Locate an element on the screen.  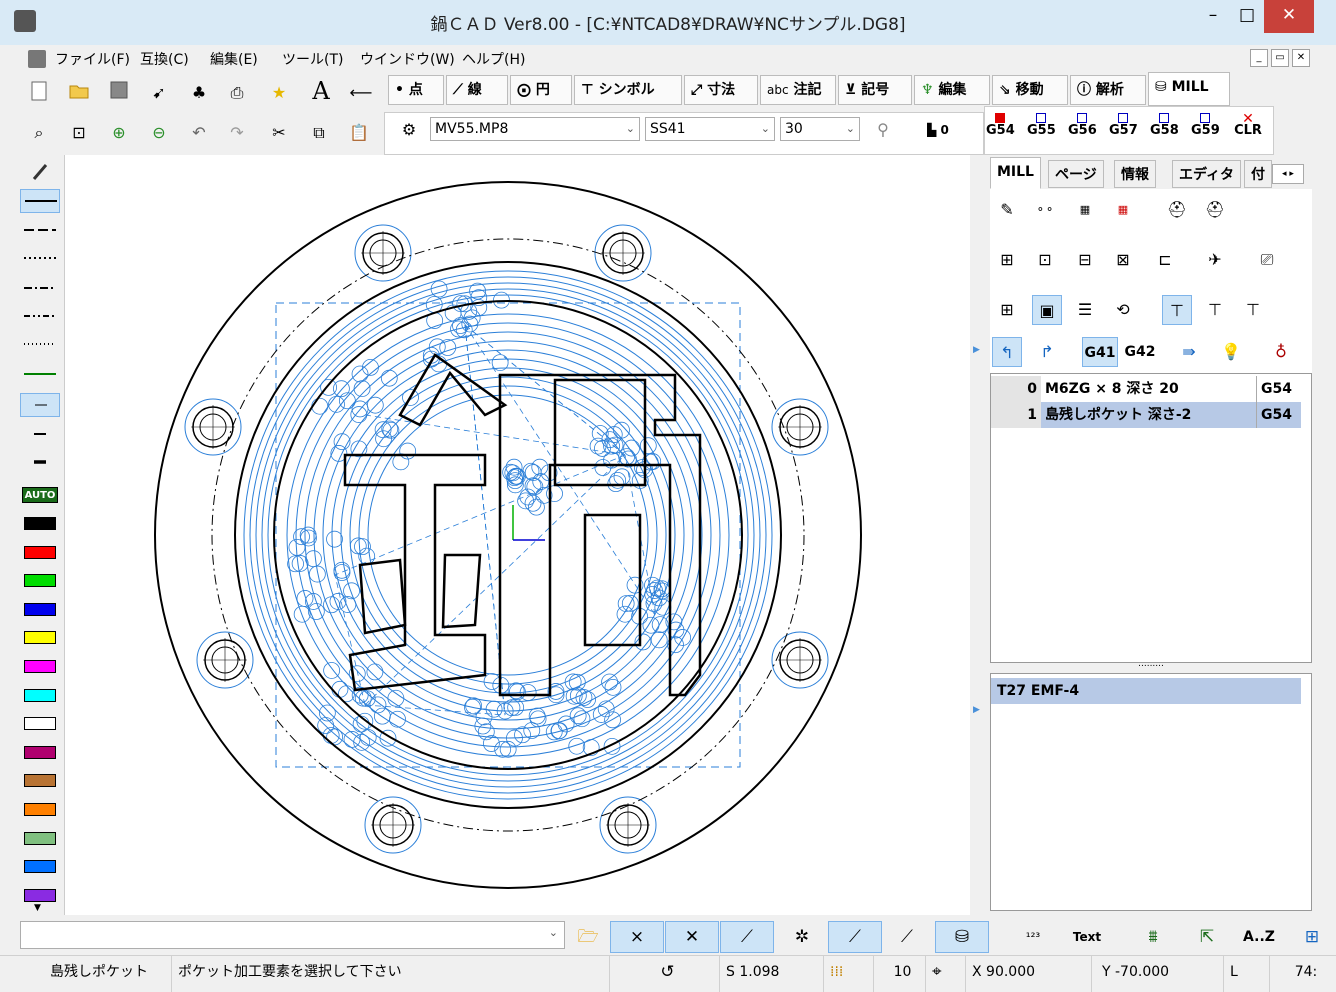
cmd-move-button: ⇘ 移動 is located at coordinates (1030, 90).